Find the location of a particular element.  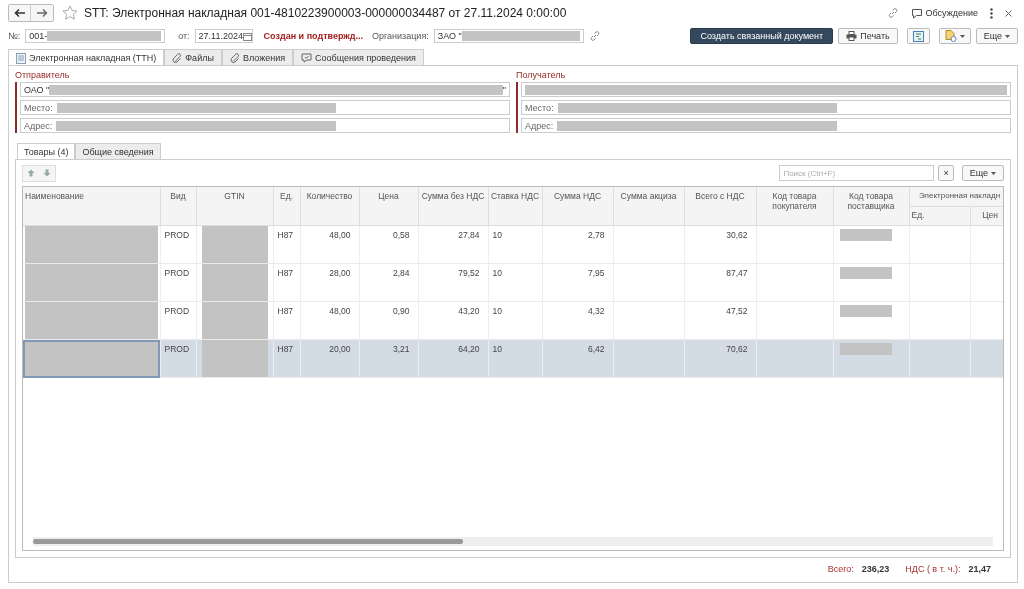

forward-icon is located at coordinates (42, 13).